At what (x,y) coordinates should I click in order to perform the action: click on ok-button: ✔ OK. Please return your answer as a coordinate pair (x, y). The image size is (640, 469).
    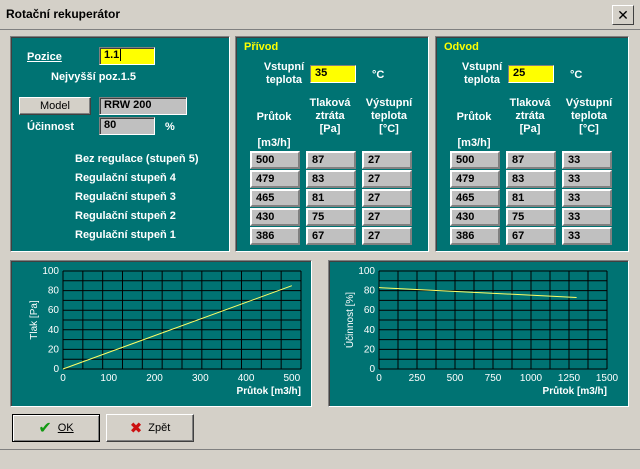
    Looking at the image, I should click on (56, 428).